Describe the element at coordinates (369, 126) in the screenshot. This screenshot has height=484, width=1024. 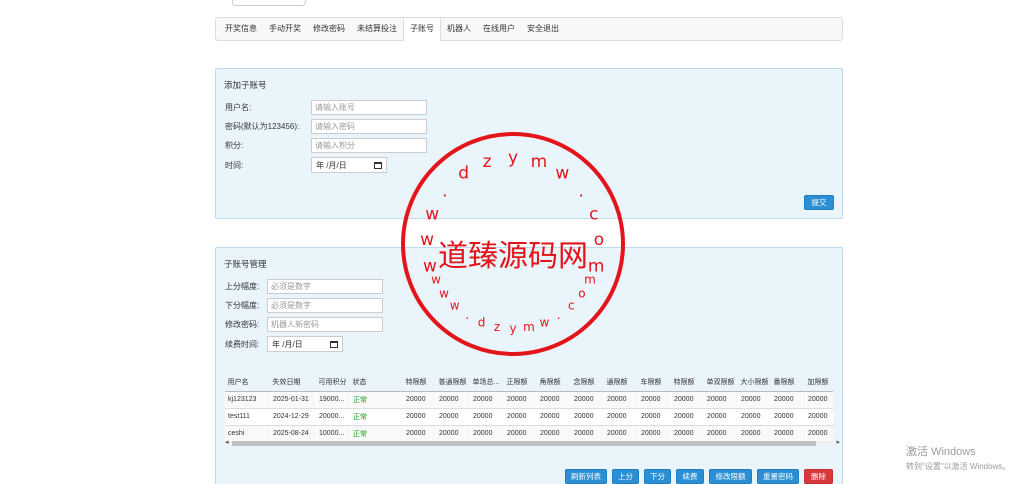
I see `password-input: 请输入密码` at that location.